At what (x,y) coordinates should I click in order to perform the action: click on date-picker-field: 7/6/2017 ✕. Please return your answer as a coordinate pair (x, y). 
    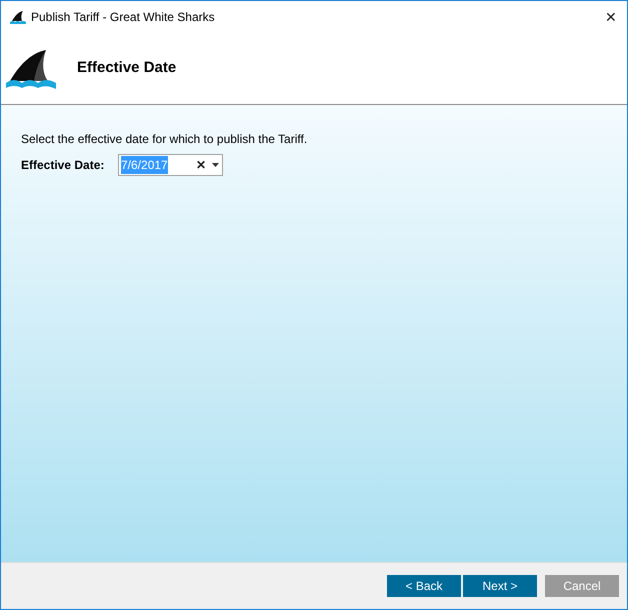
    Looking at the image, I should click on (170, 165).